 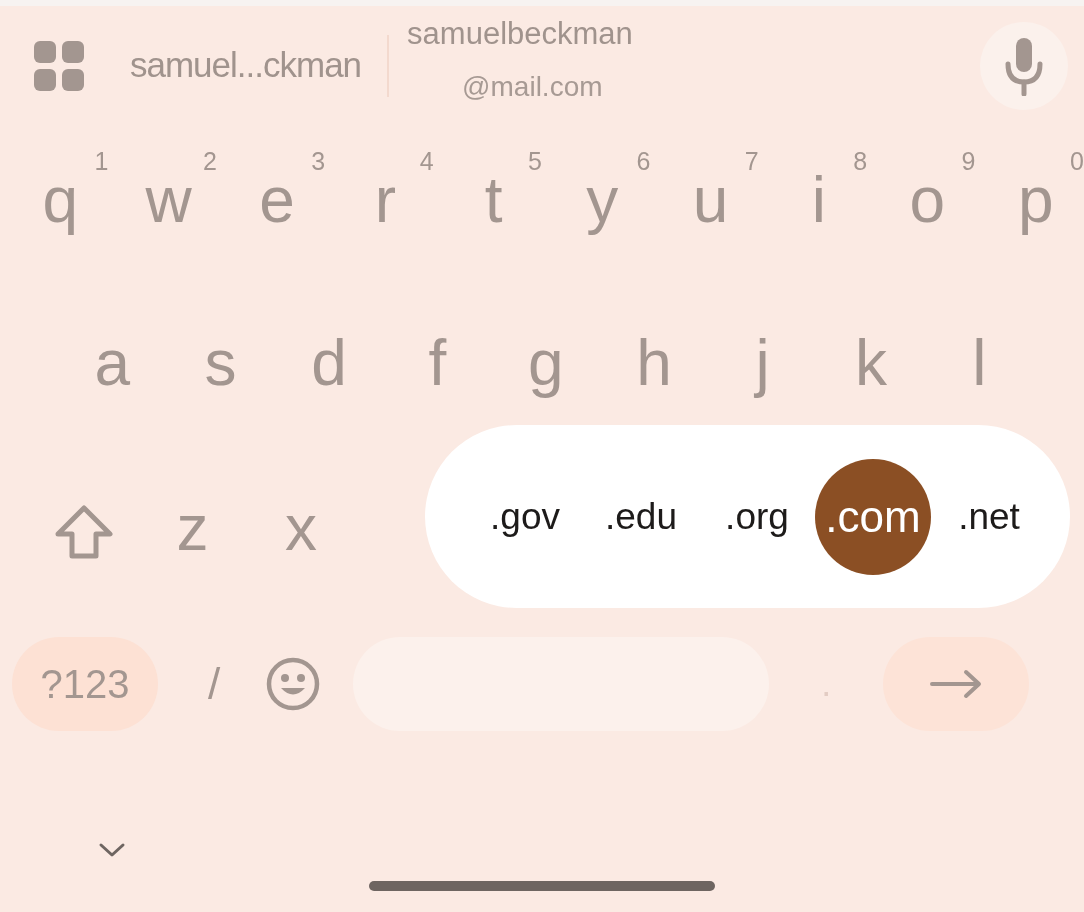 What do you see at coordinates (826, 684) in the screenshot?
I see `period-key: .` at bounding box center [826, 684].